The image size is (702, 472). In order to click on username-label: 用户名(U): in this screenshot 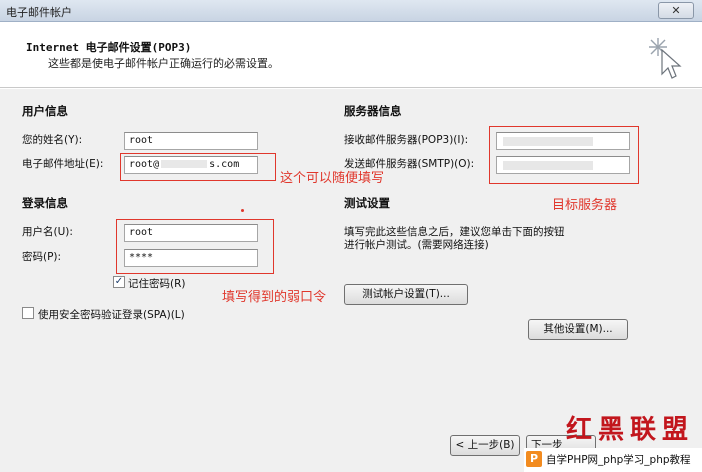, I will do `click(47, 232)`.